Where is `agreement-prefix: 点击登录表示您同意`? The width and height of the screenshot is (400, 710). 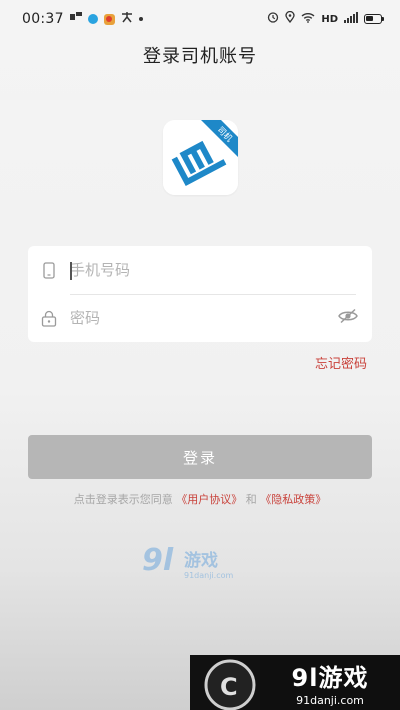
agreement-prefix: 点击登录表示您同意 is located at coordinates (123, 499).